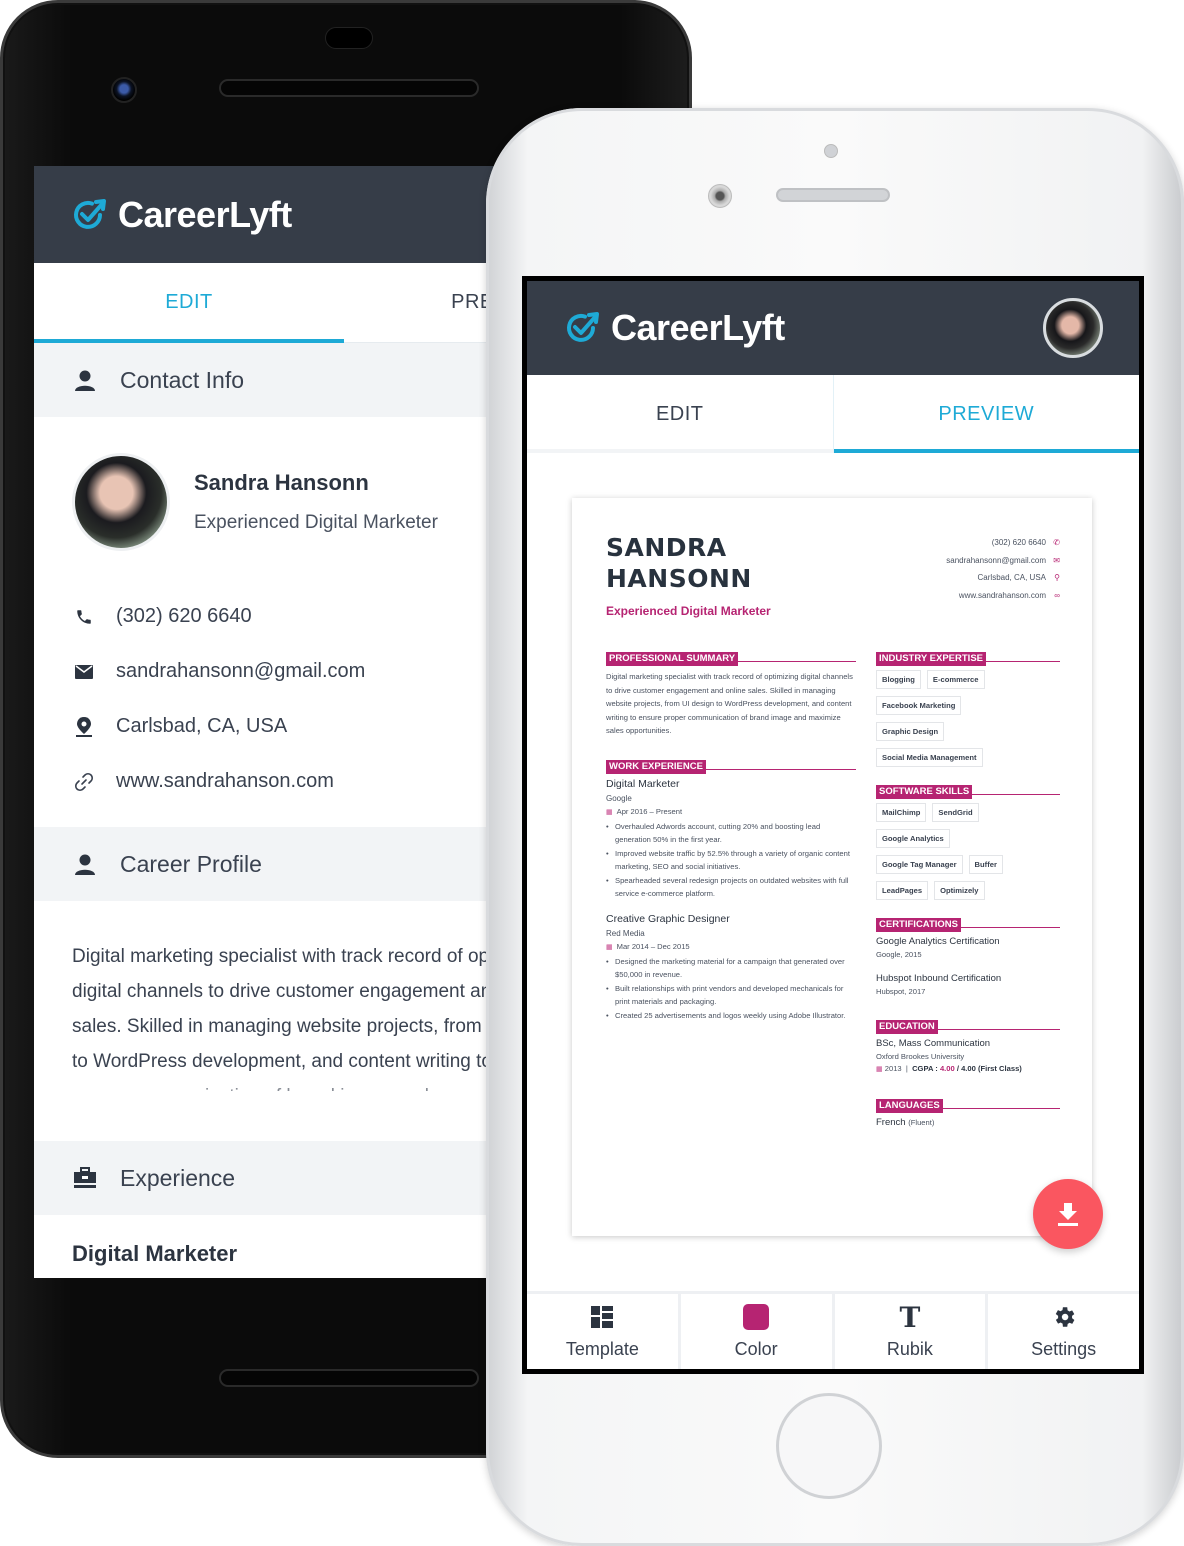  Describe the element at coordinates (85, 1178) in the screenshot. I see `briefcase-icon` at that location.